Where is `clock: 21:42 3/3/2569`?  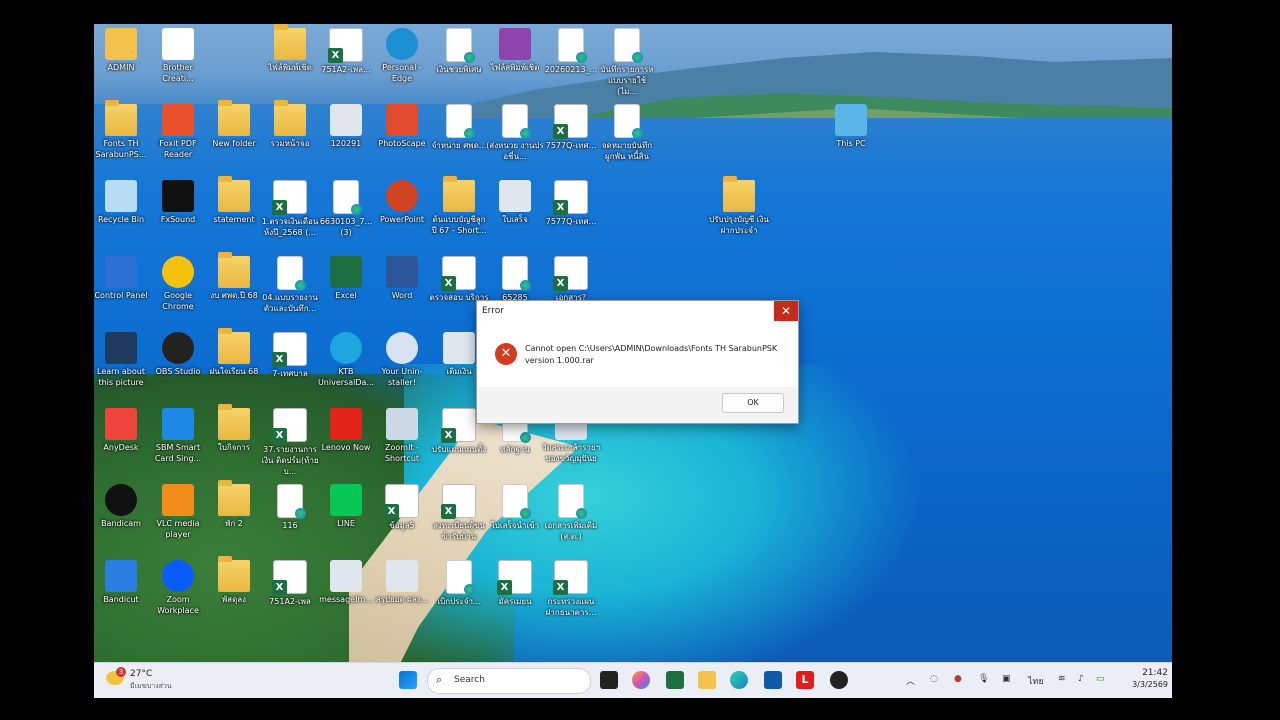 clock: 21:42 3/3/2569 is located at coordinates (1145, 678).